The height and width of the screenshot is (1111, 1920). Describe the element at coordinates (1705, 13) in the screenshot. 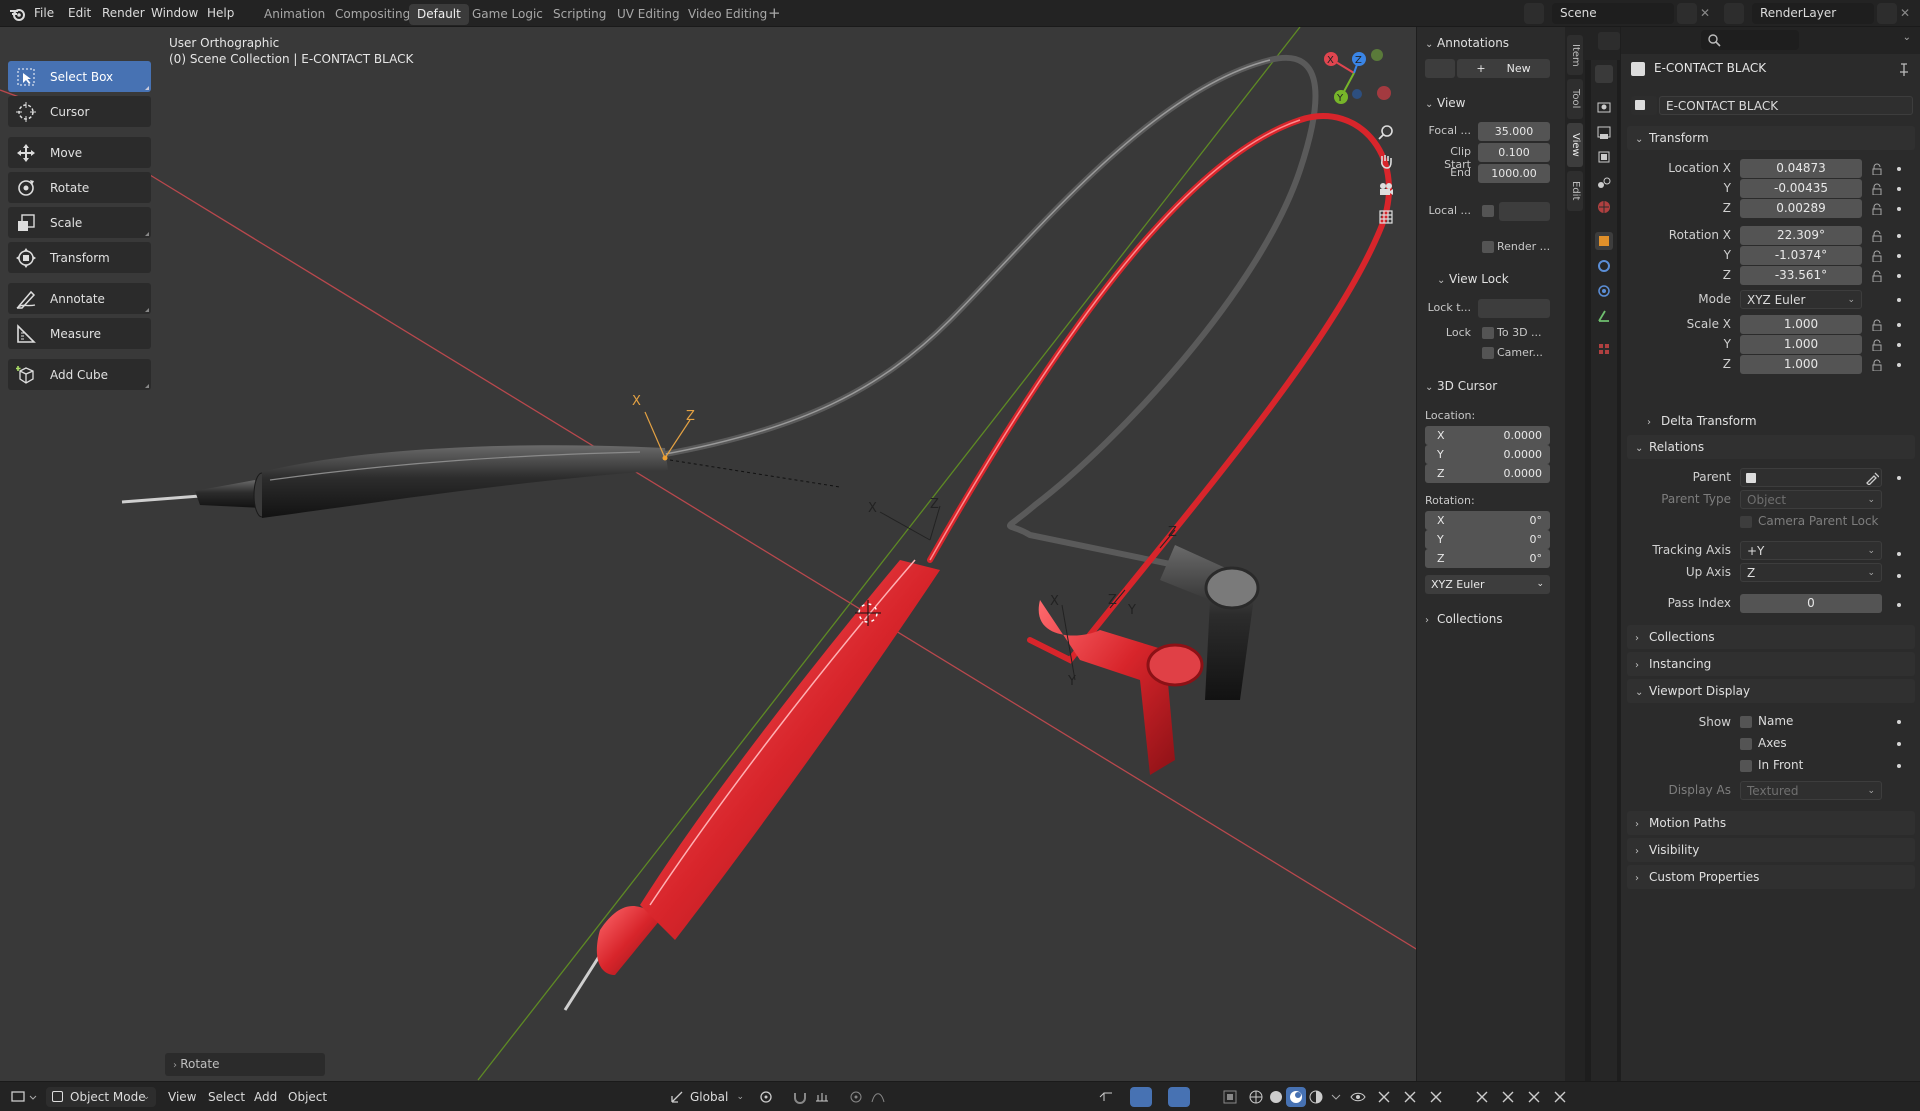

I see `delete-scene-icon: ✕` at that location.